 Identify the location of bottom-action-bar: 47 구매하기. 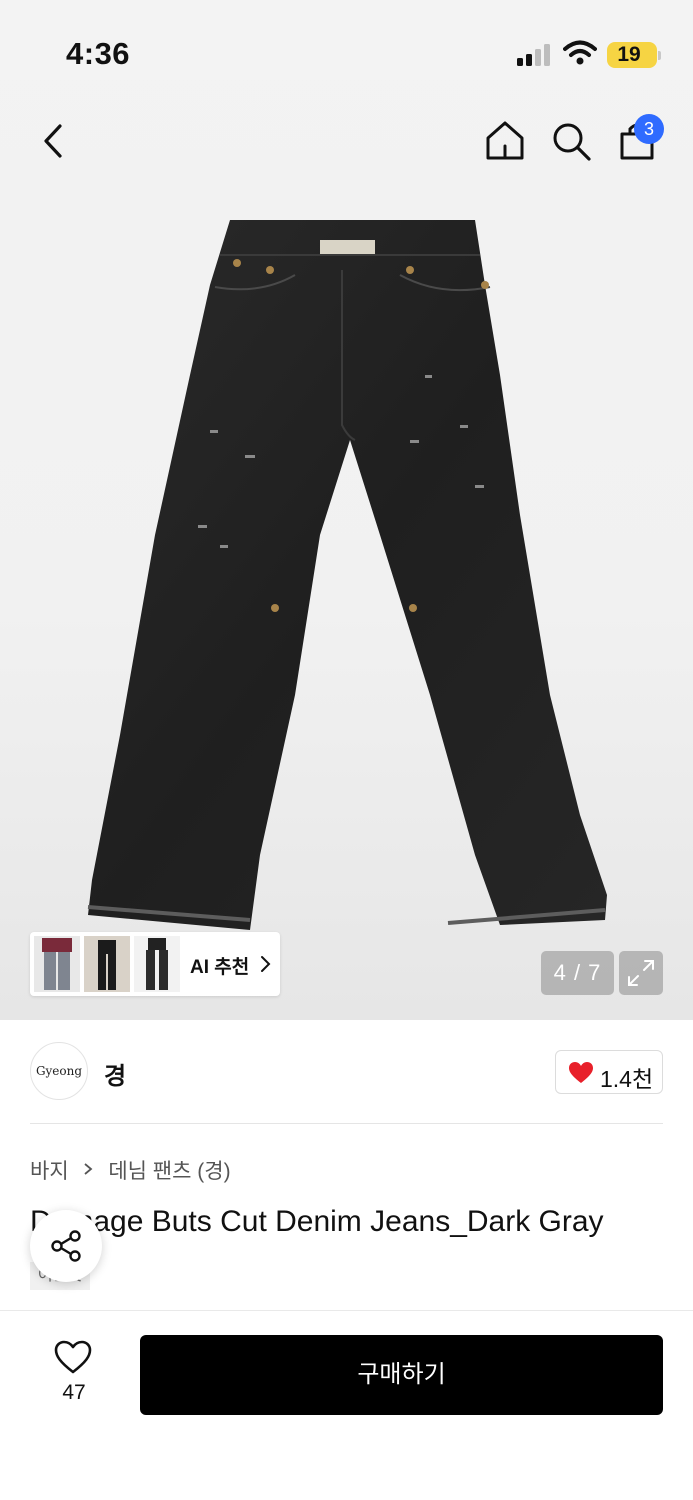
(346, 1405).